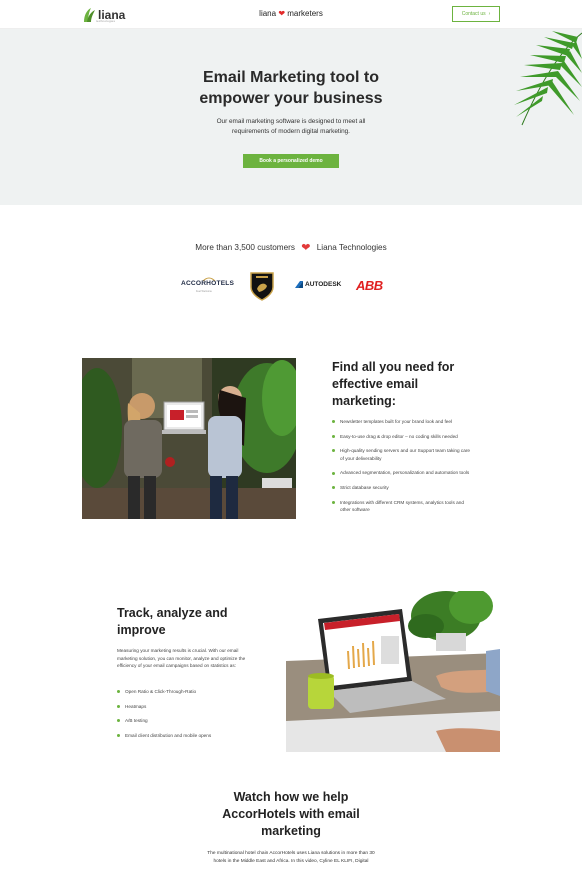 The height and width of the screenshot is (870, 582). Describe the element at coordinates (291, 831) in the screenshot. I see `video-title-line-3: marketing` at that location.